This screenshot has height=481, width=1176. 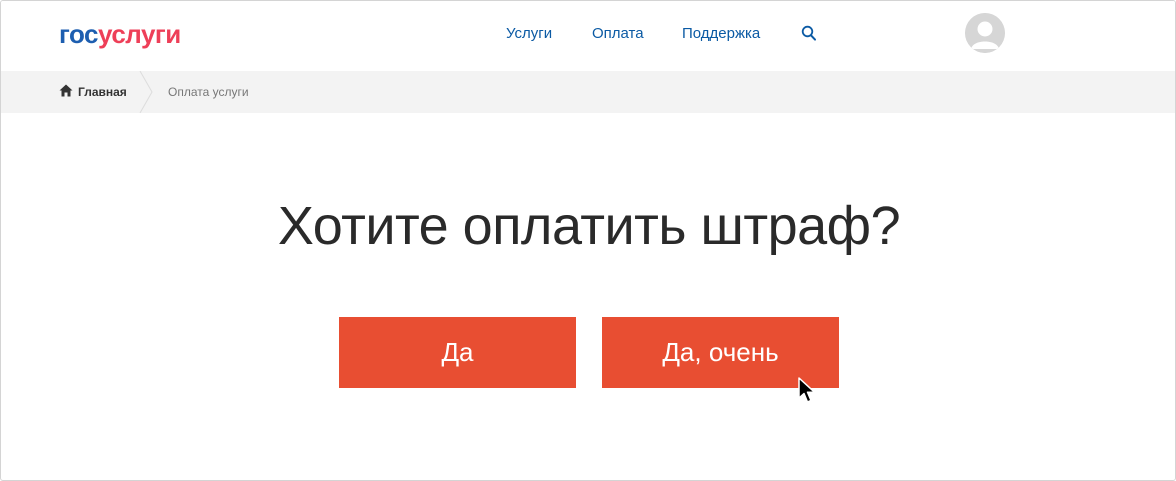 I want to click on search-icon, so click(x=809, y=34).